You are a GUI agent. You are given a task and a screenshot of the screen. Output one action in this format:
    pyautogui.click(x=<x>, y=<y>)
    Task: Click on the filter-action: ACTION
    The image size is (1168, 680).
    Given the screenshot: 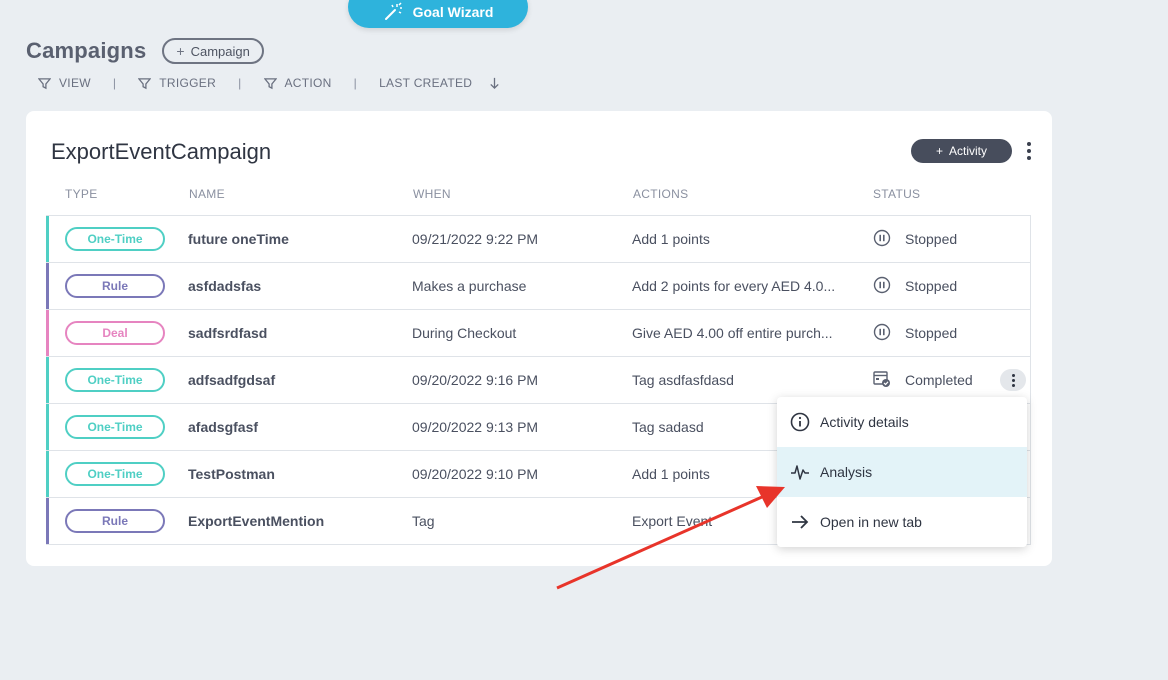 What is the action you would take?
    pyautogui.click(x=297, y=83)
    